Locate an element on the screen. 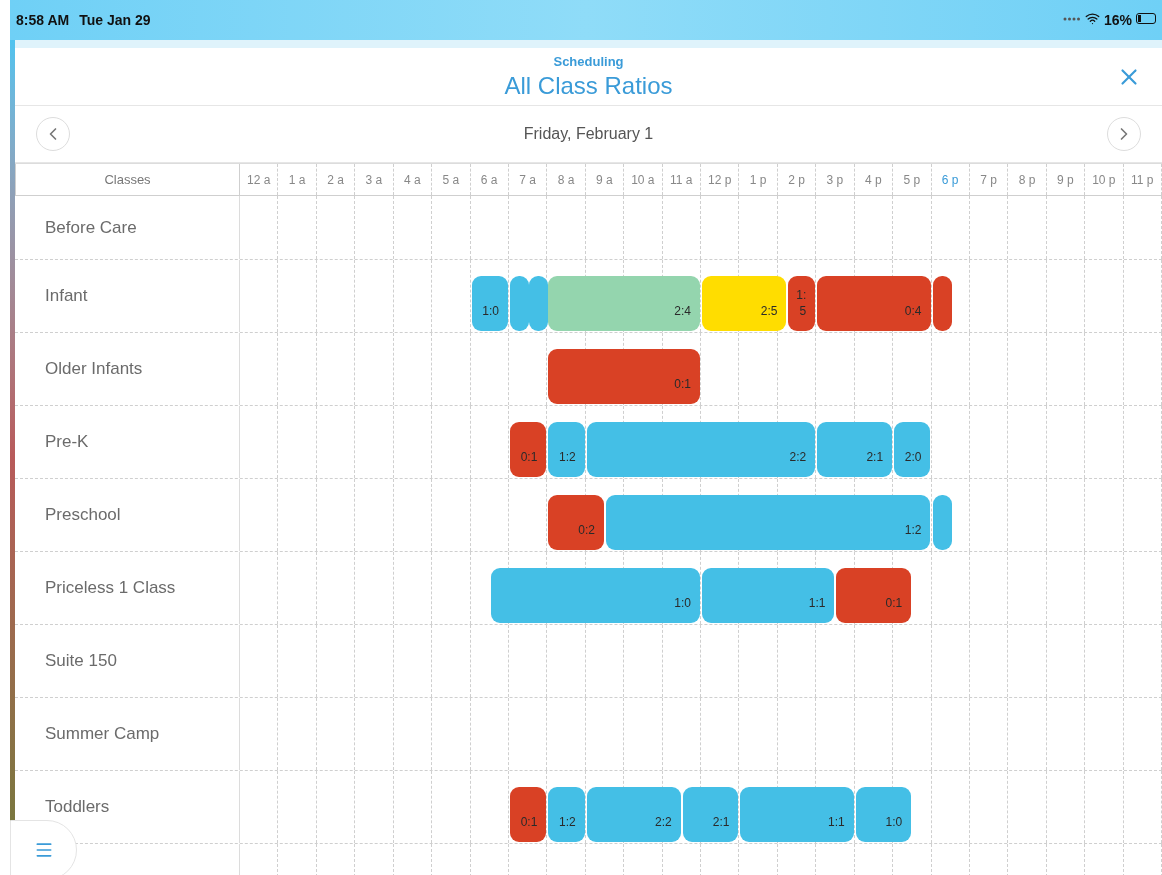 Image resolution: width=1162 pixels, height=875 pixels. class-name: Priceless 1 Class is located at coordinates (110, 588).